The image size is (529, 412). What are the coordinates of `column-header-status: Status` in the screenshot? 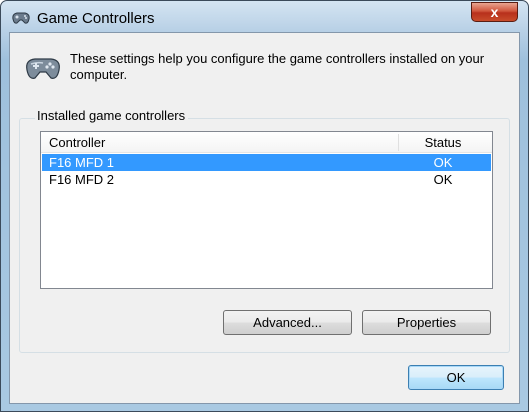 It's located at (443, 142).